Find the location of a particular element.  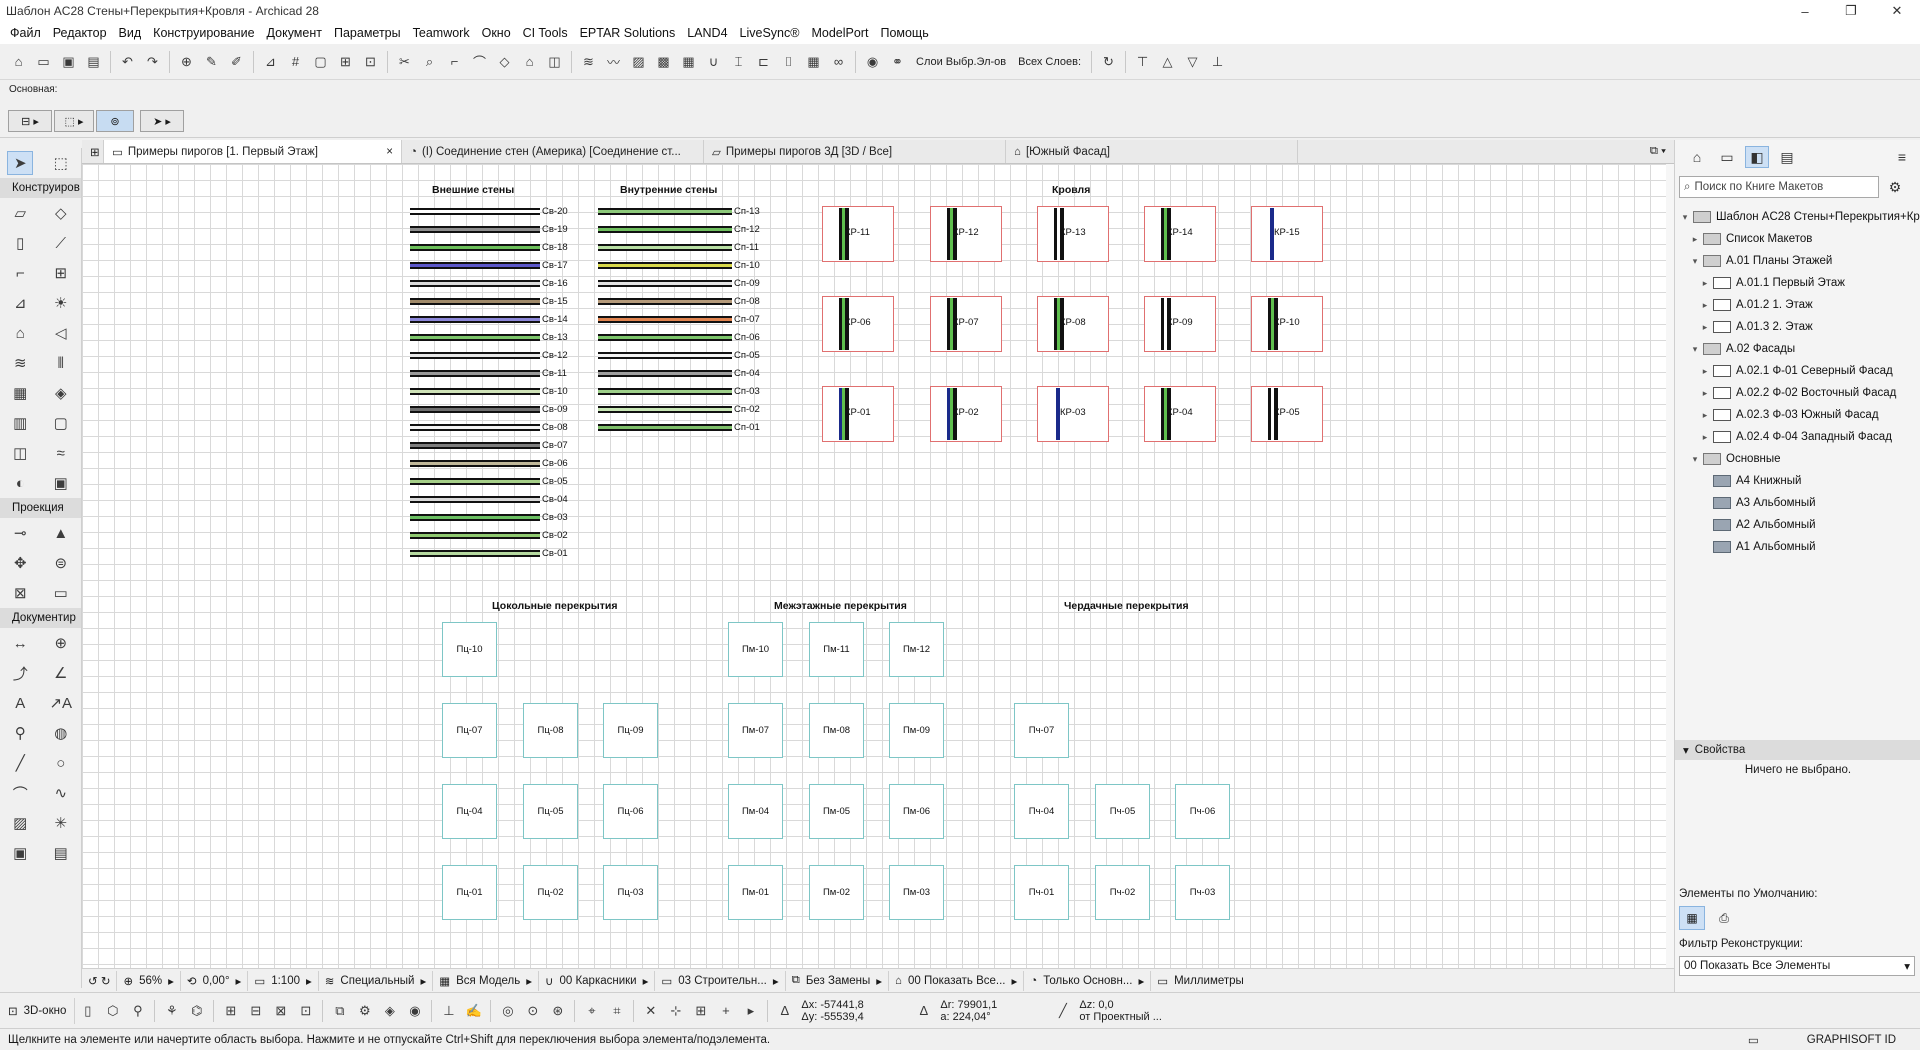

tab-3d: ▱ Примеры пирогов 3Д [3D / Все] is located at coordinates (855, 151).